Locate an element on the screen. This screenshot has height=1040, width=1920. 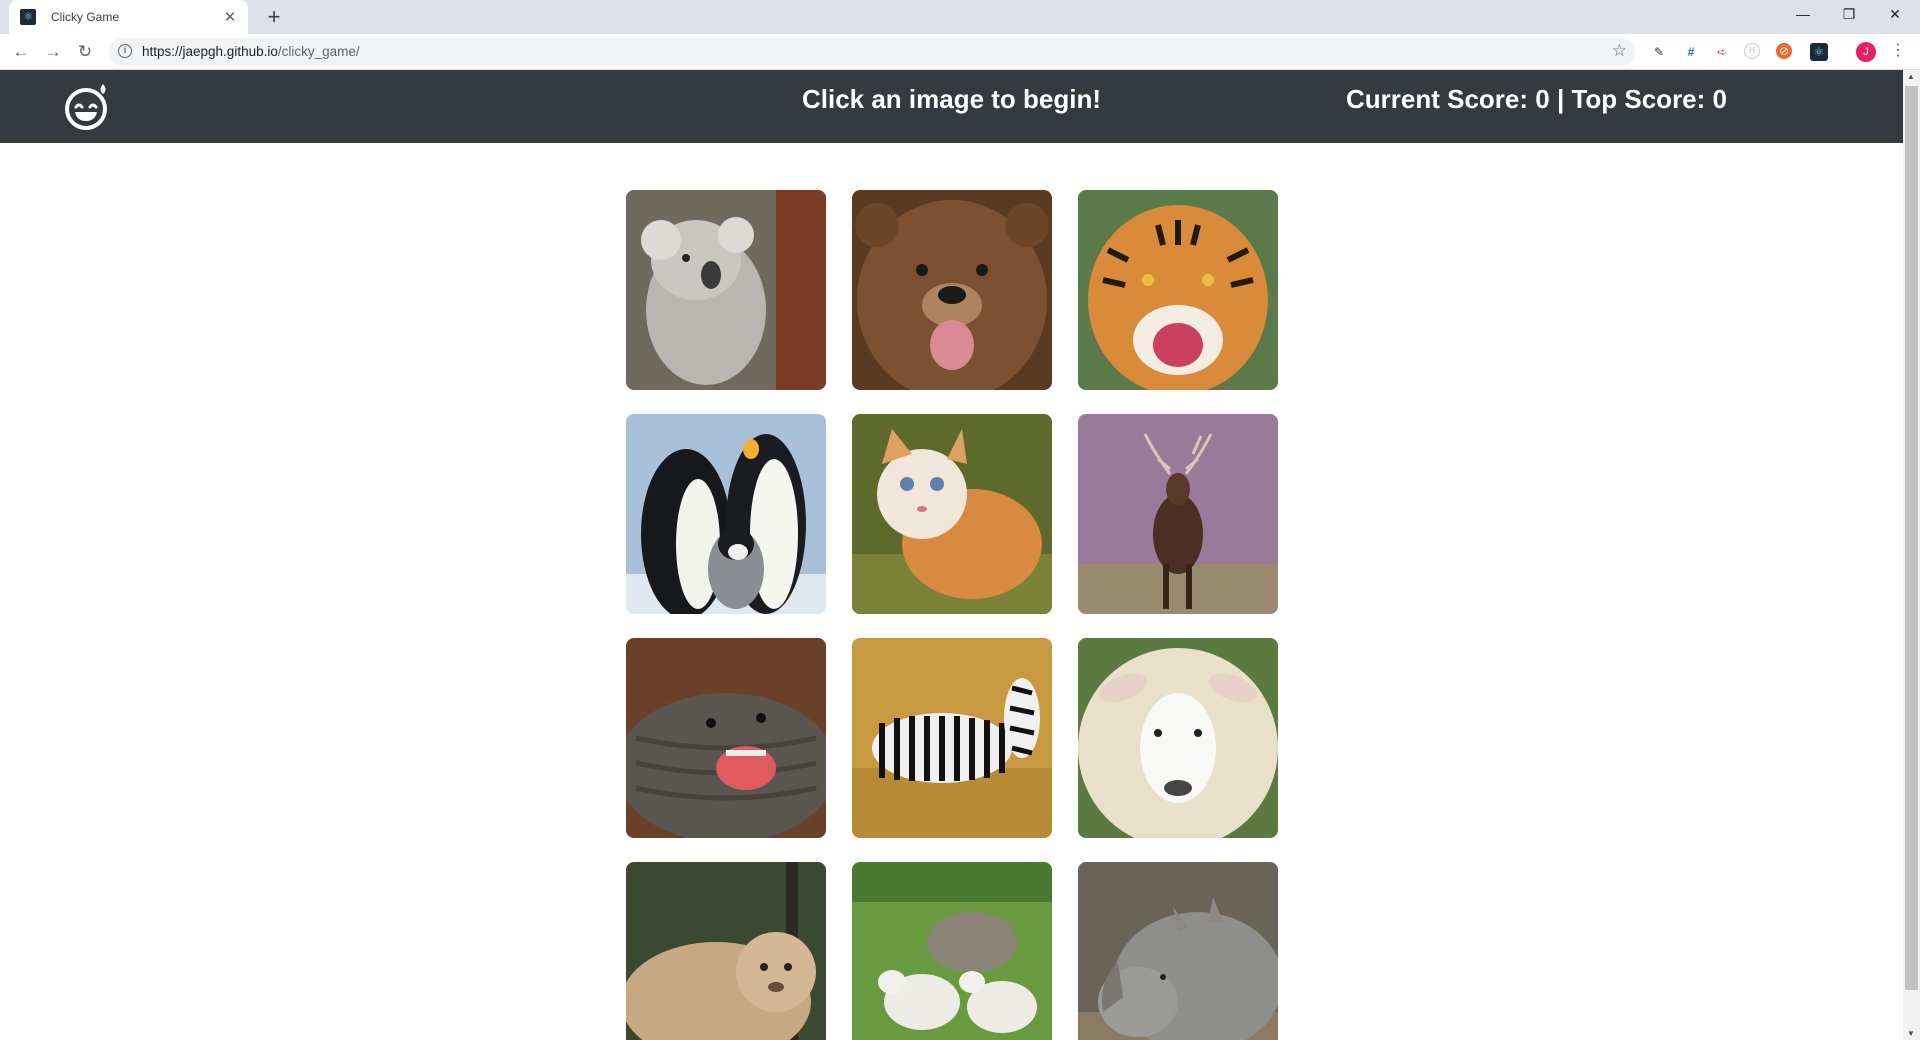
restore-button: ❐ is located at coordinates (1849, 15).